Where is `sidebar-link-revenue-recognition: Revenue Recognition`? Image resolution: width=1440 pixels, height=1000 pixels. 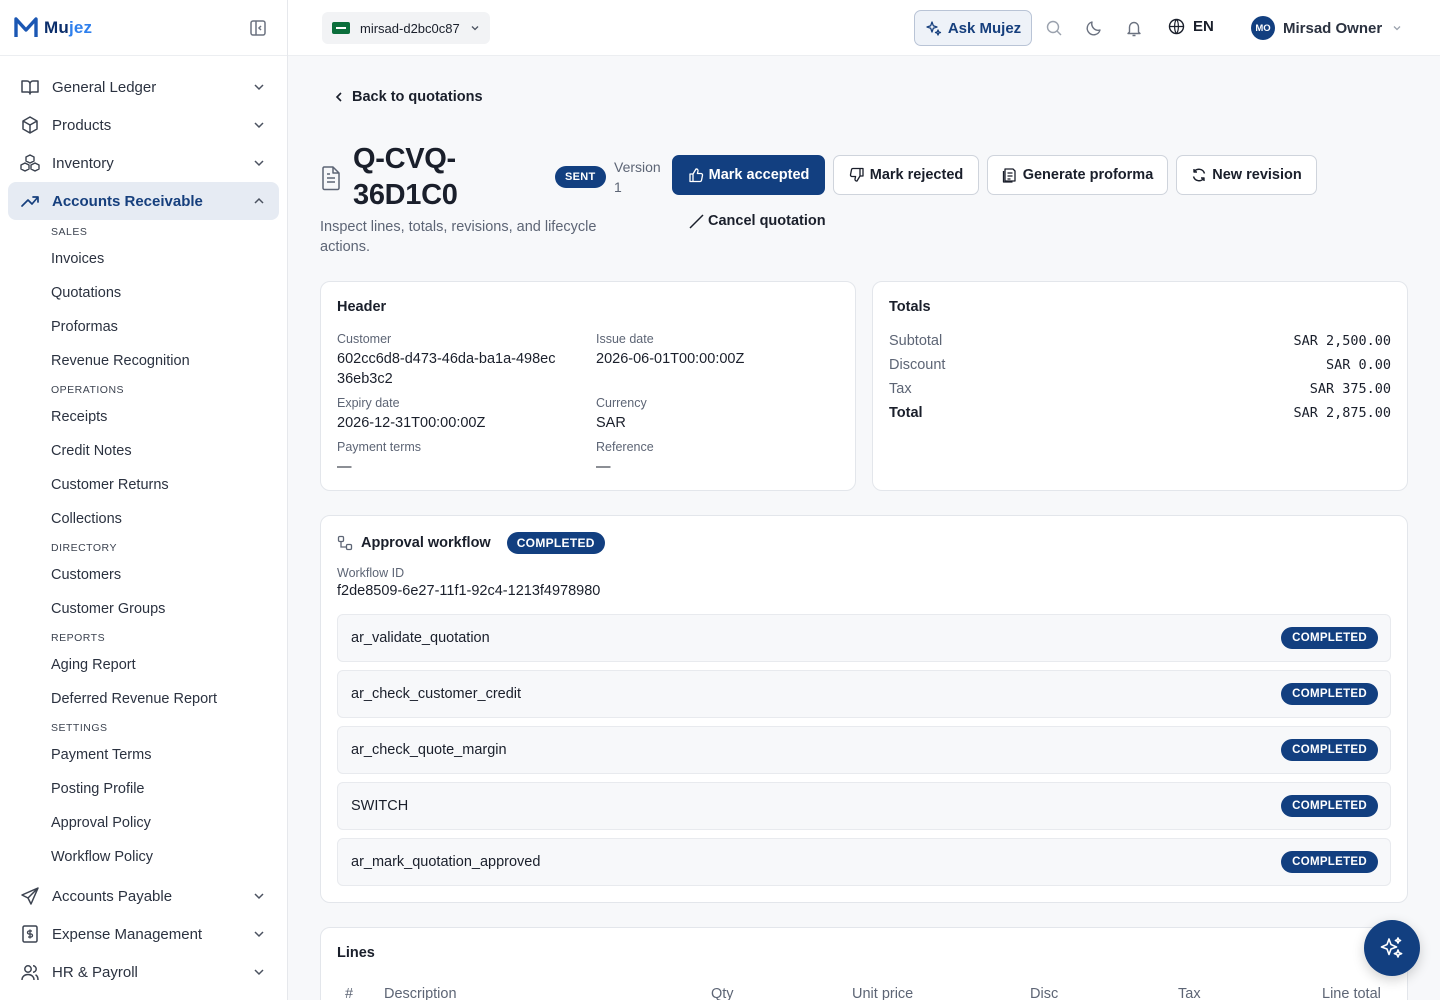 sidebar-link-revenue-recognition: Revenue Recognition is located at coordinates (169, 361).